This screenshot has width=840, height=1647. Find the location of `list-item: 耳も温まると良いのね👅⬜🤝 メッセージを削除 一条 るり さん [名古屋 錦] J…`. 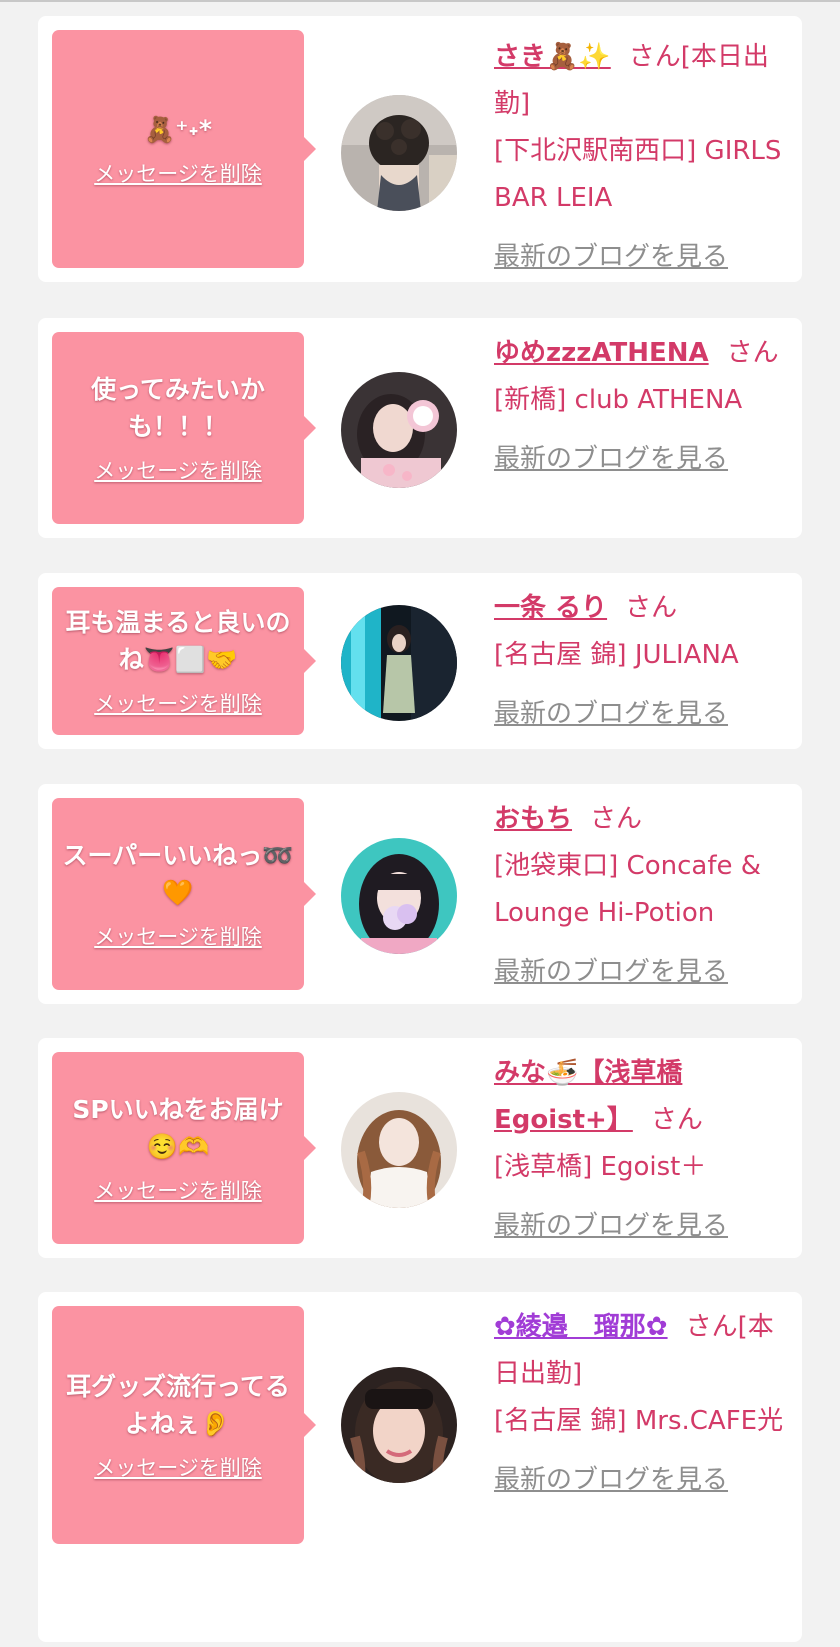

list-item: 耳も温まると良いのね👅⬜🤝 メッセージを削除 一条 るり さん [名古屋 錦] J… is located at coordinates (420, 661).